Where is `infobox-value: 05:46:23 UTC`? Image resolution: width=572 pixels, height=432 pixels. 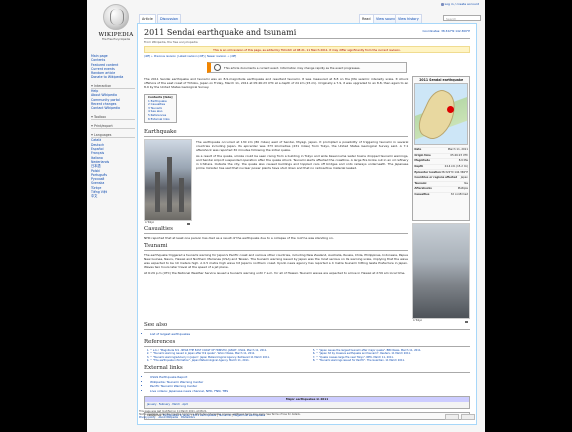
infobox-value: 05:46:23 UTC is located at coordinates (459, 155).